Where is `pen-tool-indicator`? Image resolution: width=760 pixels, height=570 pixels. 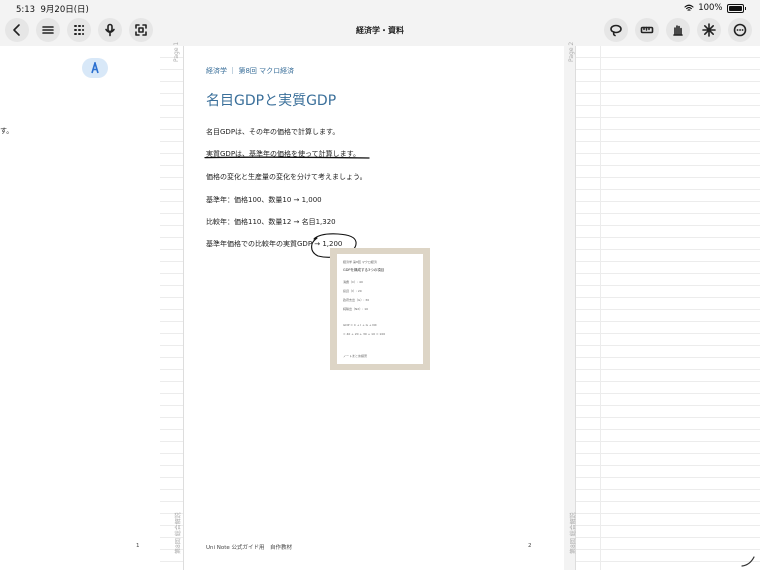
pen-tool-indicator is located at coordinates (95, 68).